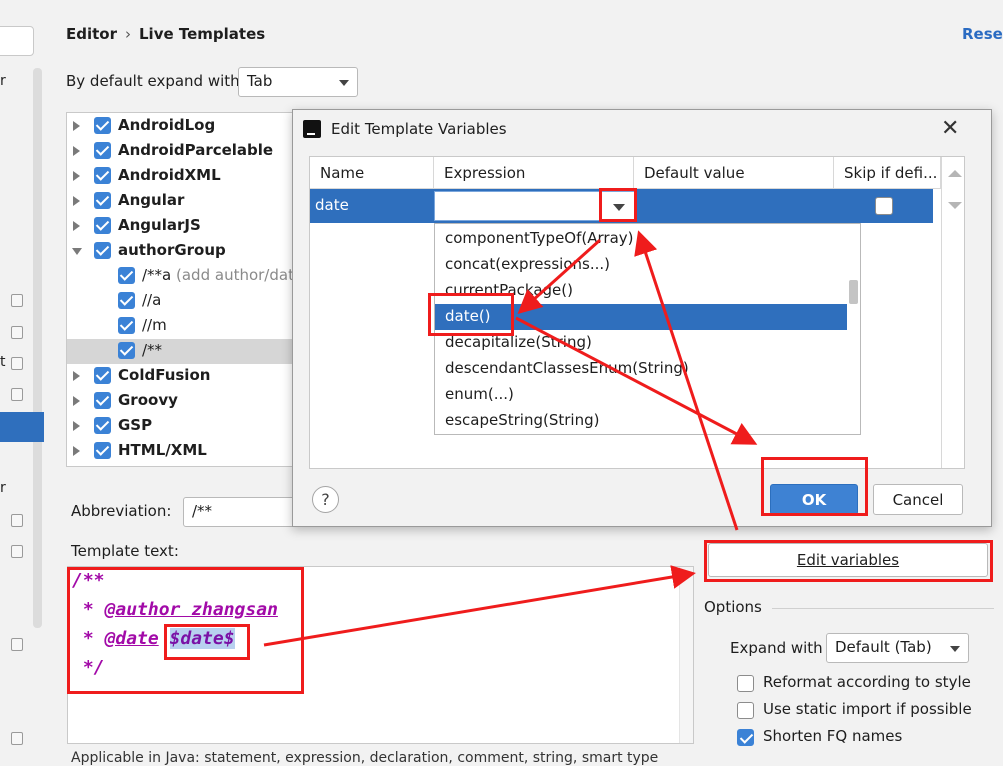 This screenshot has height=766, width=1003. What do you see at coordinates (745, 683) in the screenshot?
I see `reformat-checkbox` at bounding box center [745, 683].